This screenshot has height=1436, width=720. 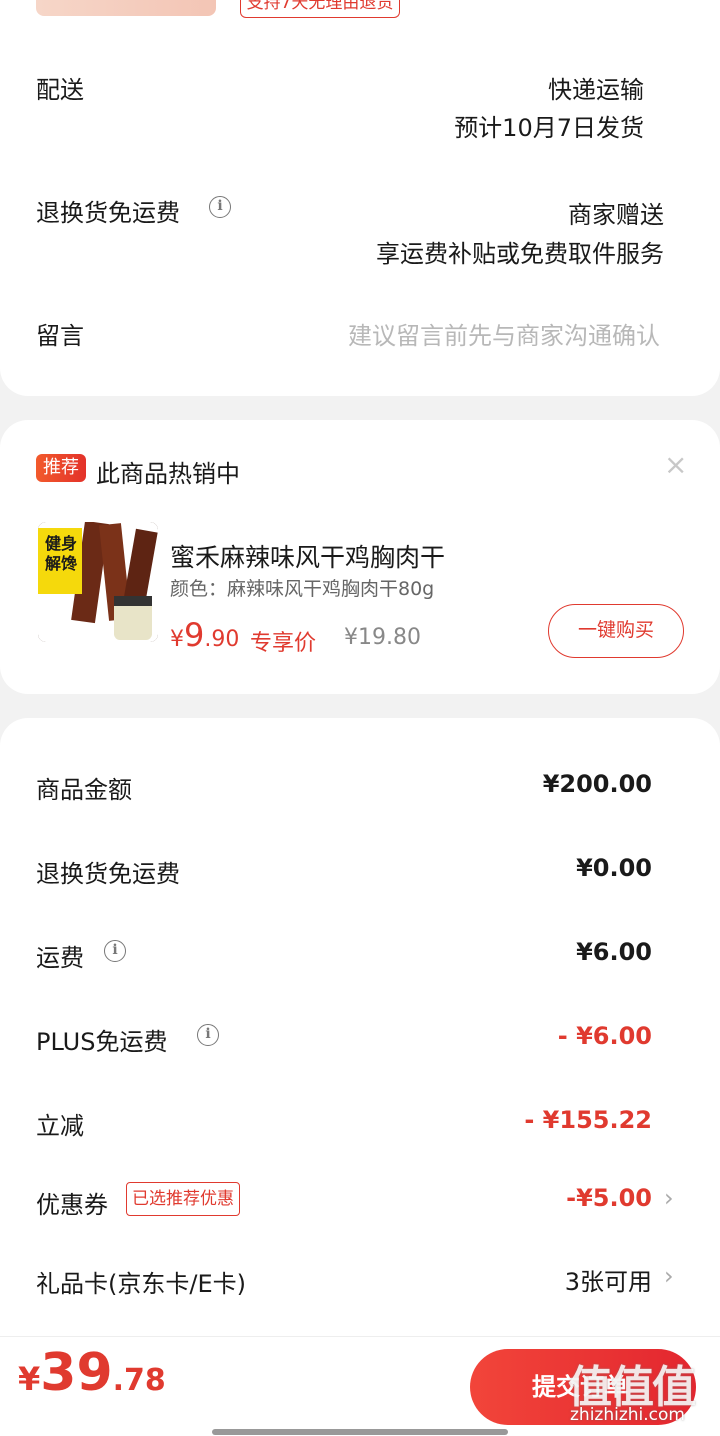 I want to click on discount-label: 立减, so click(x=60, y=1126).